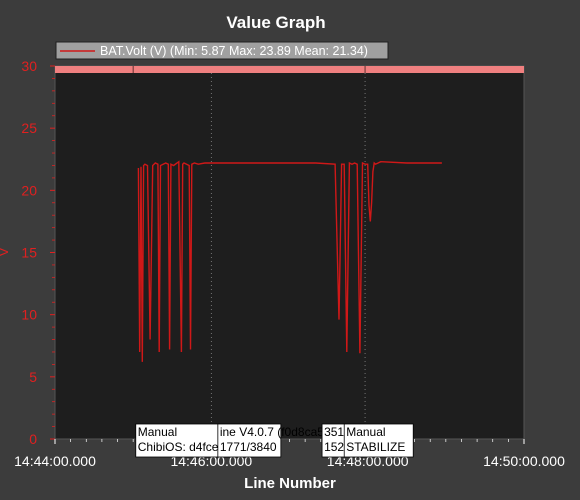  Describe the element at coordinates (29, 190) in the screenshot. I see `y-tick-label: 20` at that location.